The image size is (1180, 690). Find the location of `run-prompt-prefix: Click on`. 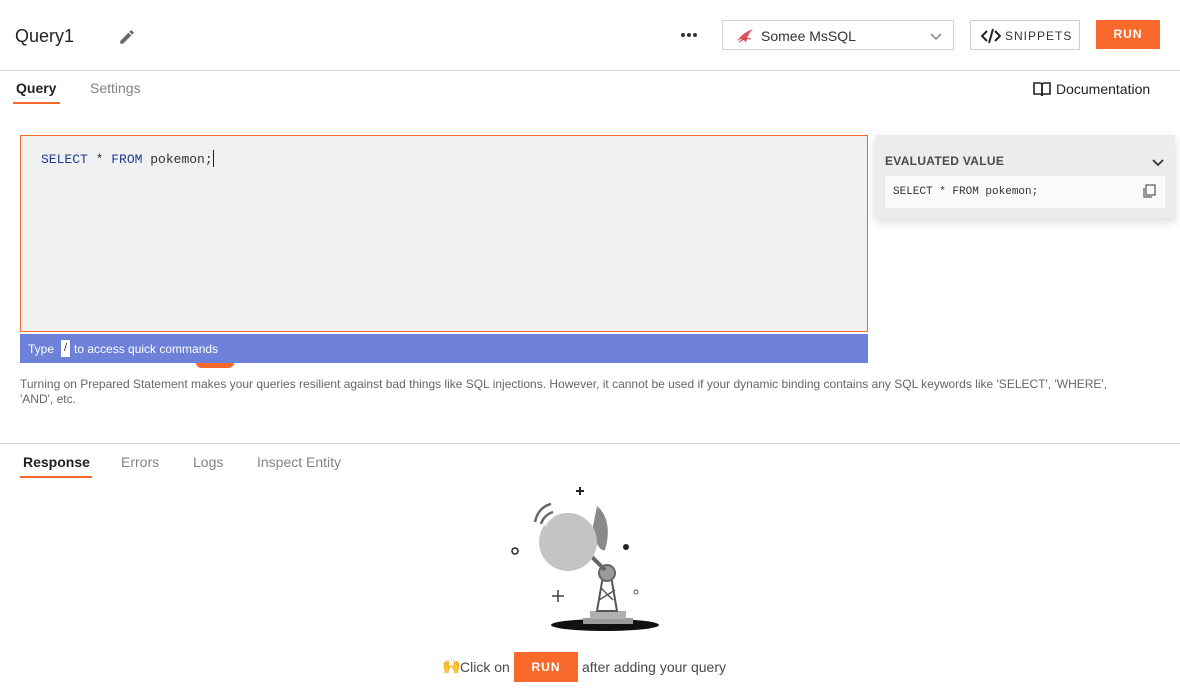

run-prompt-prefix: Click on is located at coordinates (485, 667).